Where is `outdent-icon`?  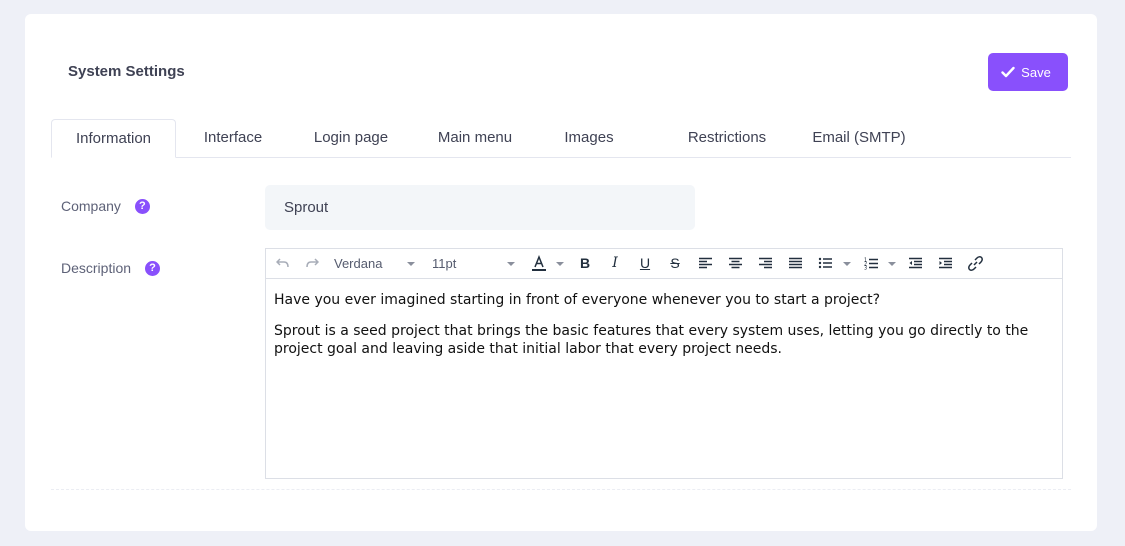 outdent-icon is located at coordinates (915, 263).